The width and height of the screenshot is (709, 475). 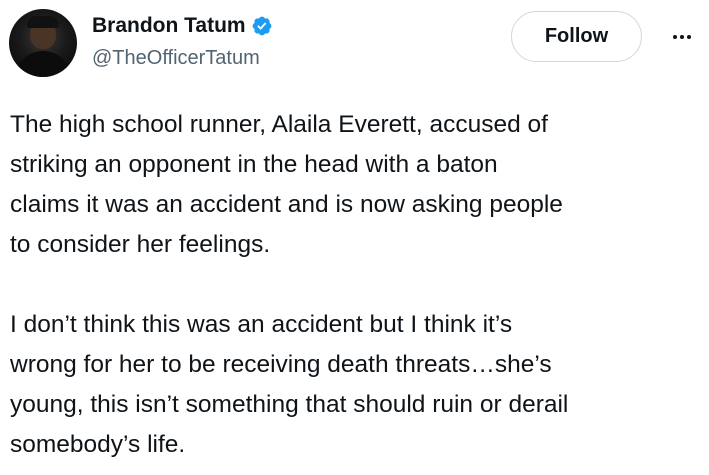 I want to click on verified-badge-icon, so click(x=262, y=26).